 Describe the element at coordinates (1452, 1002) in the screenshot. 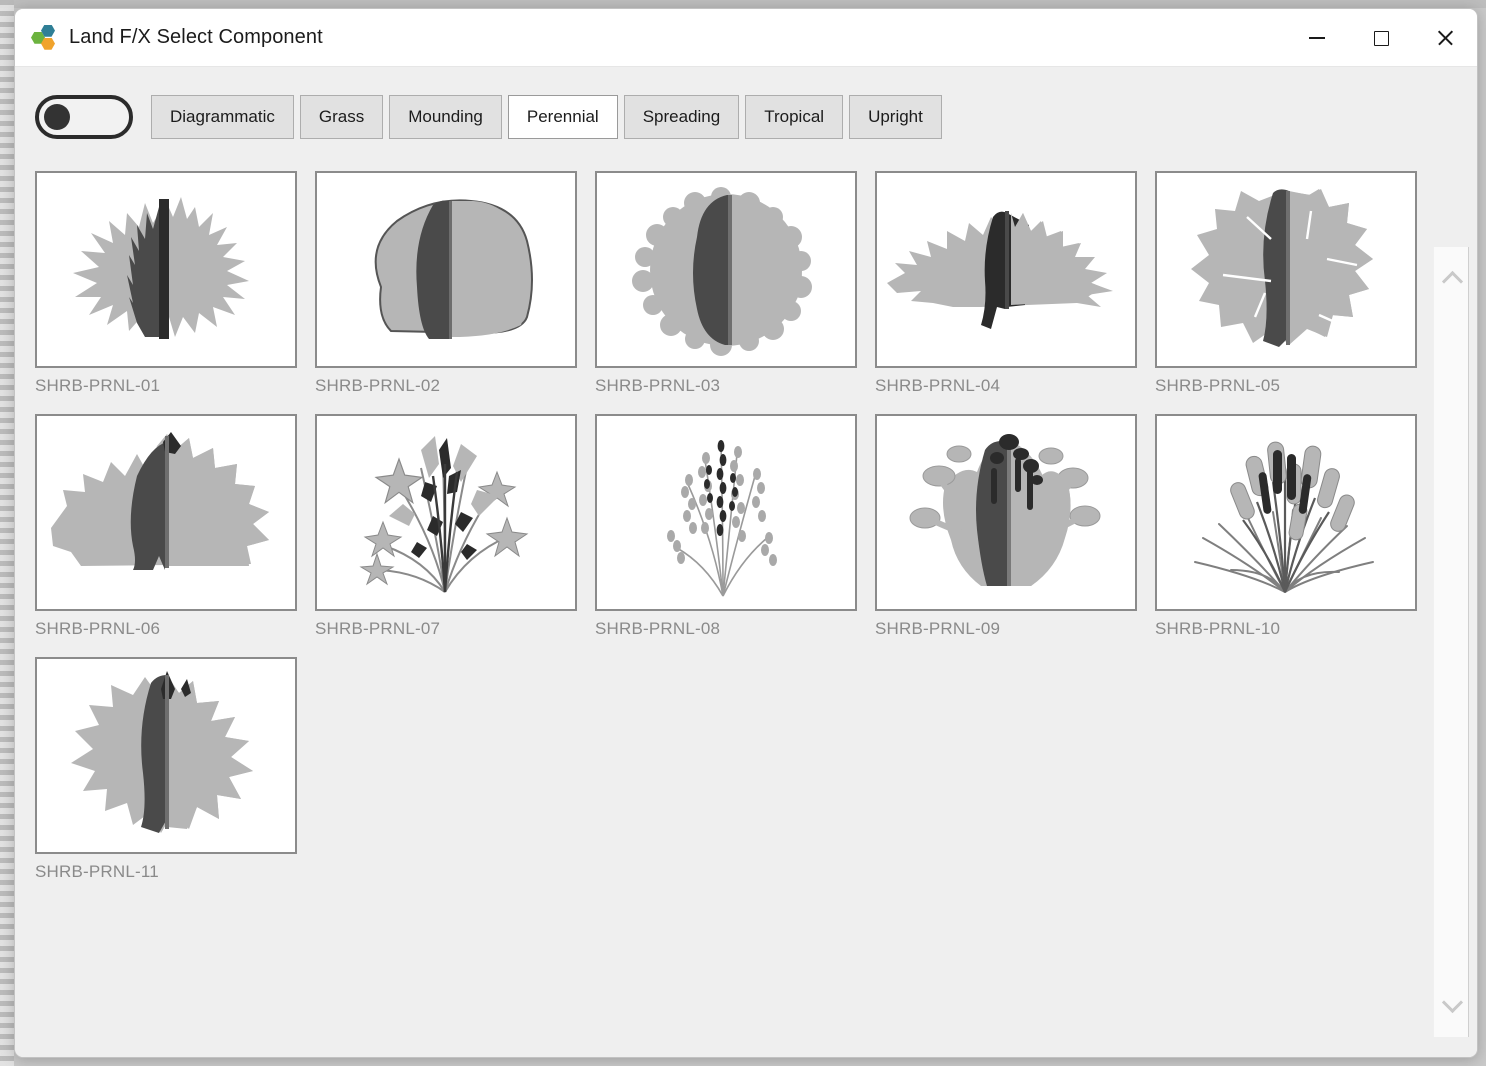

I see `chevron-down-icon` at that location.